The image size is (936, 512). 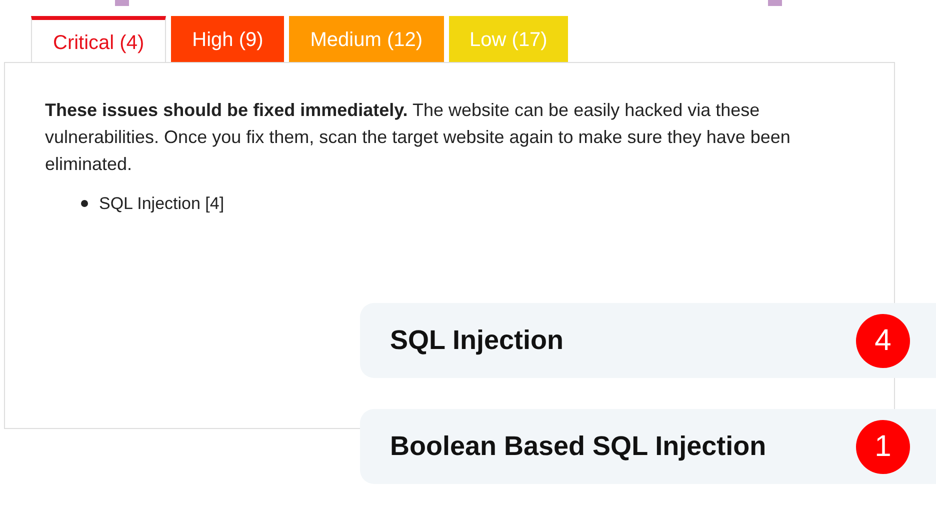 I want to click on issue-title: Boolean Based SQL Injection, so click(x=579, y=447).